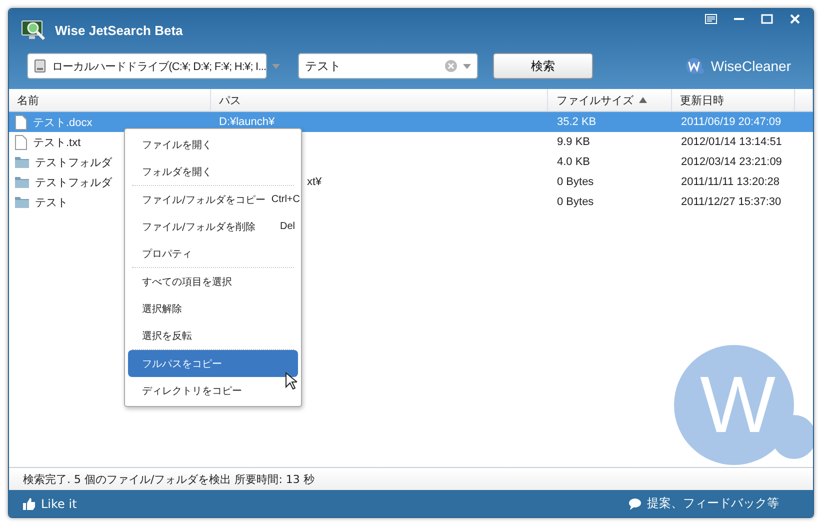 The height and width of the screenshot is (524, 822). What do you see at coordinates (51, 203) in the screenshot?
I see `file-name: テスト` at bounding box center [51, 203].